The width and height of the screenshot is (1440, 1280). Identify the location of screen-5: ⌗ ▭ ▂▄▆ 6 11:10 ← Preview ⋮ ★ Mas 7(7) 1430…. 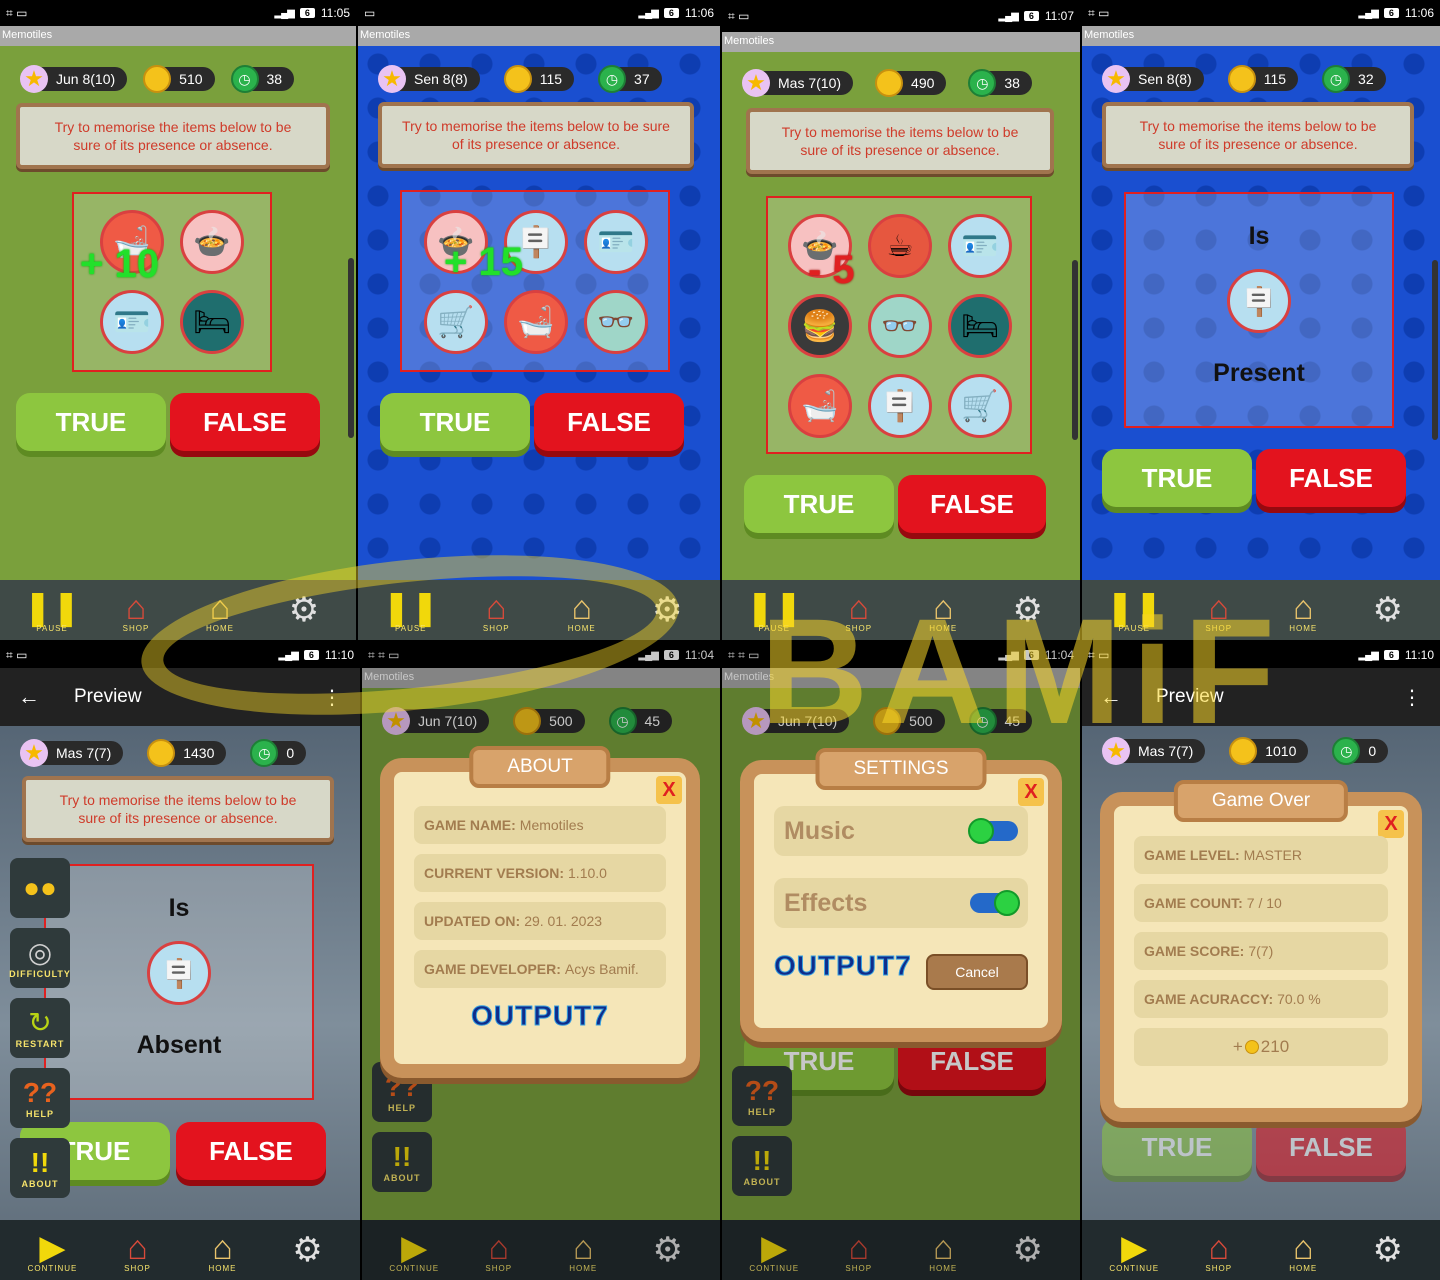
(180, 961).